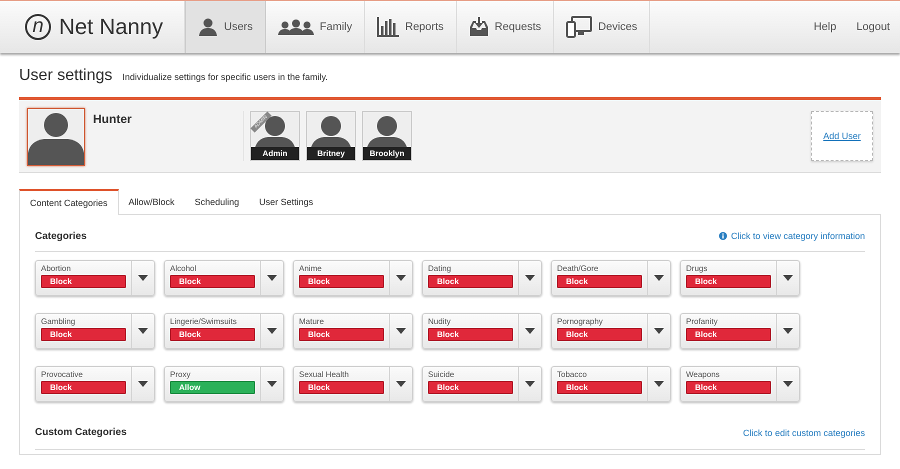 Image resolution: width=900 pixels, height=469 pixels. What do you see at coordinates (56, 137) in the screenshot?
I see `avatar-icon` at bounding box center [56, 137].